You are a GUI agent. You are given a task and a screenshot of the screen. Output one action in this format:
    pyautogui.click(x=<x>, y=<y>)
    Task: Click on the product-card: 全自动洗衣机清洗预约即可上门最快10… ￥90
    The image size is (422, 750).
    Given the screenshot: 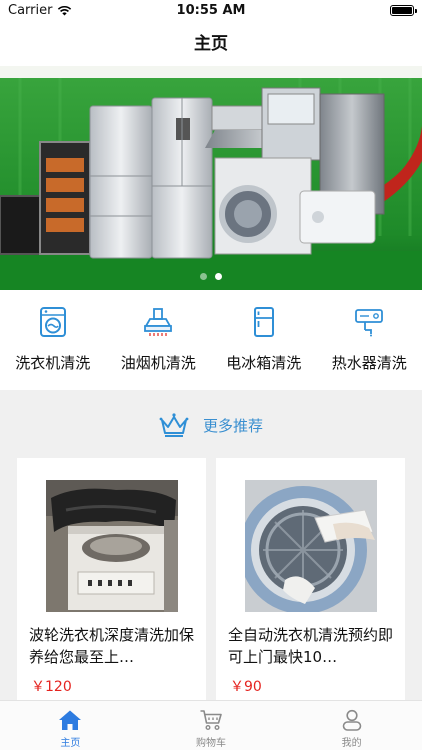 What is the action you would take?
    pyautogui.click(x=310, y=583)
    